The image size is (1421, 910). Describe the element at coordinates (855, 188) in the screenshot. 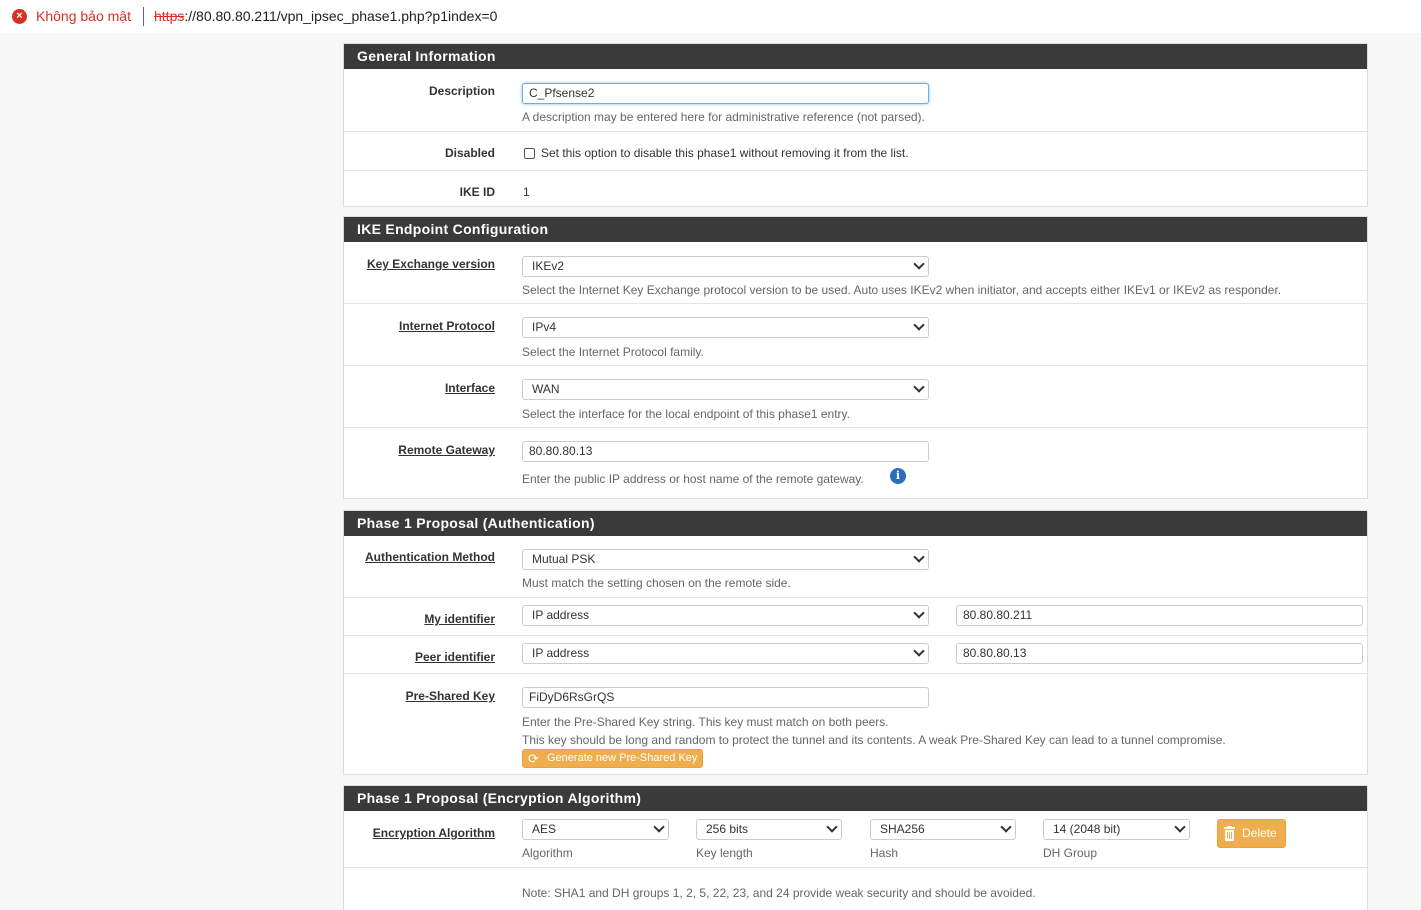

I see `ikeid-row: IKE ID 1` at that location.